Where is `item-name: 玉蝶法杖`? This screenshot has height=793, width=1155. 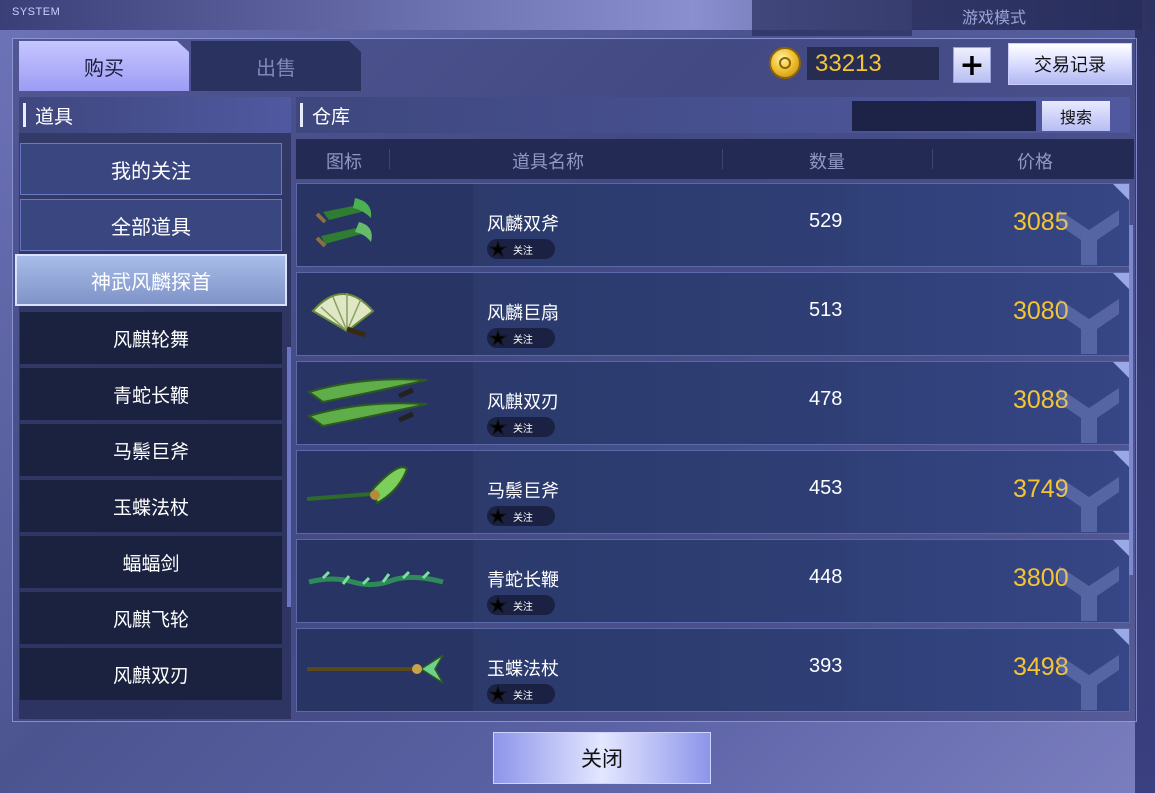
item-name: 玉蝶法杖 is located at coordinates (523, 669).